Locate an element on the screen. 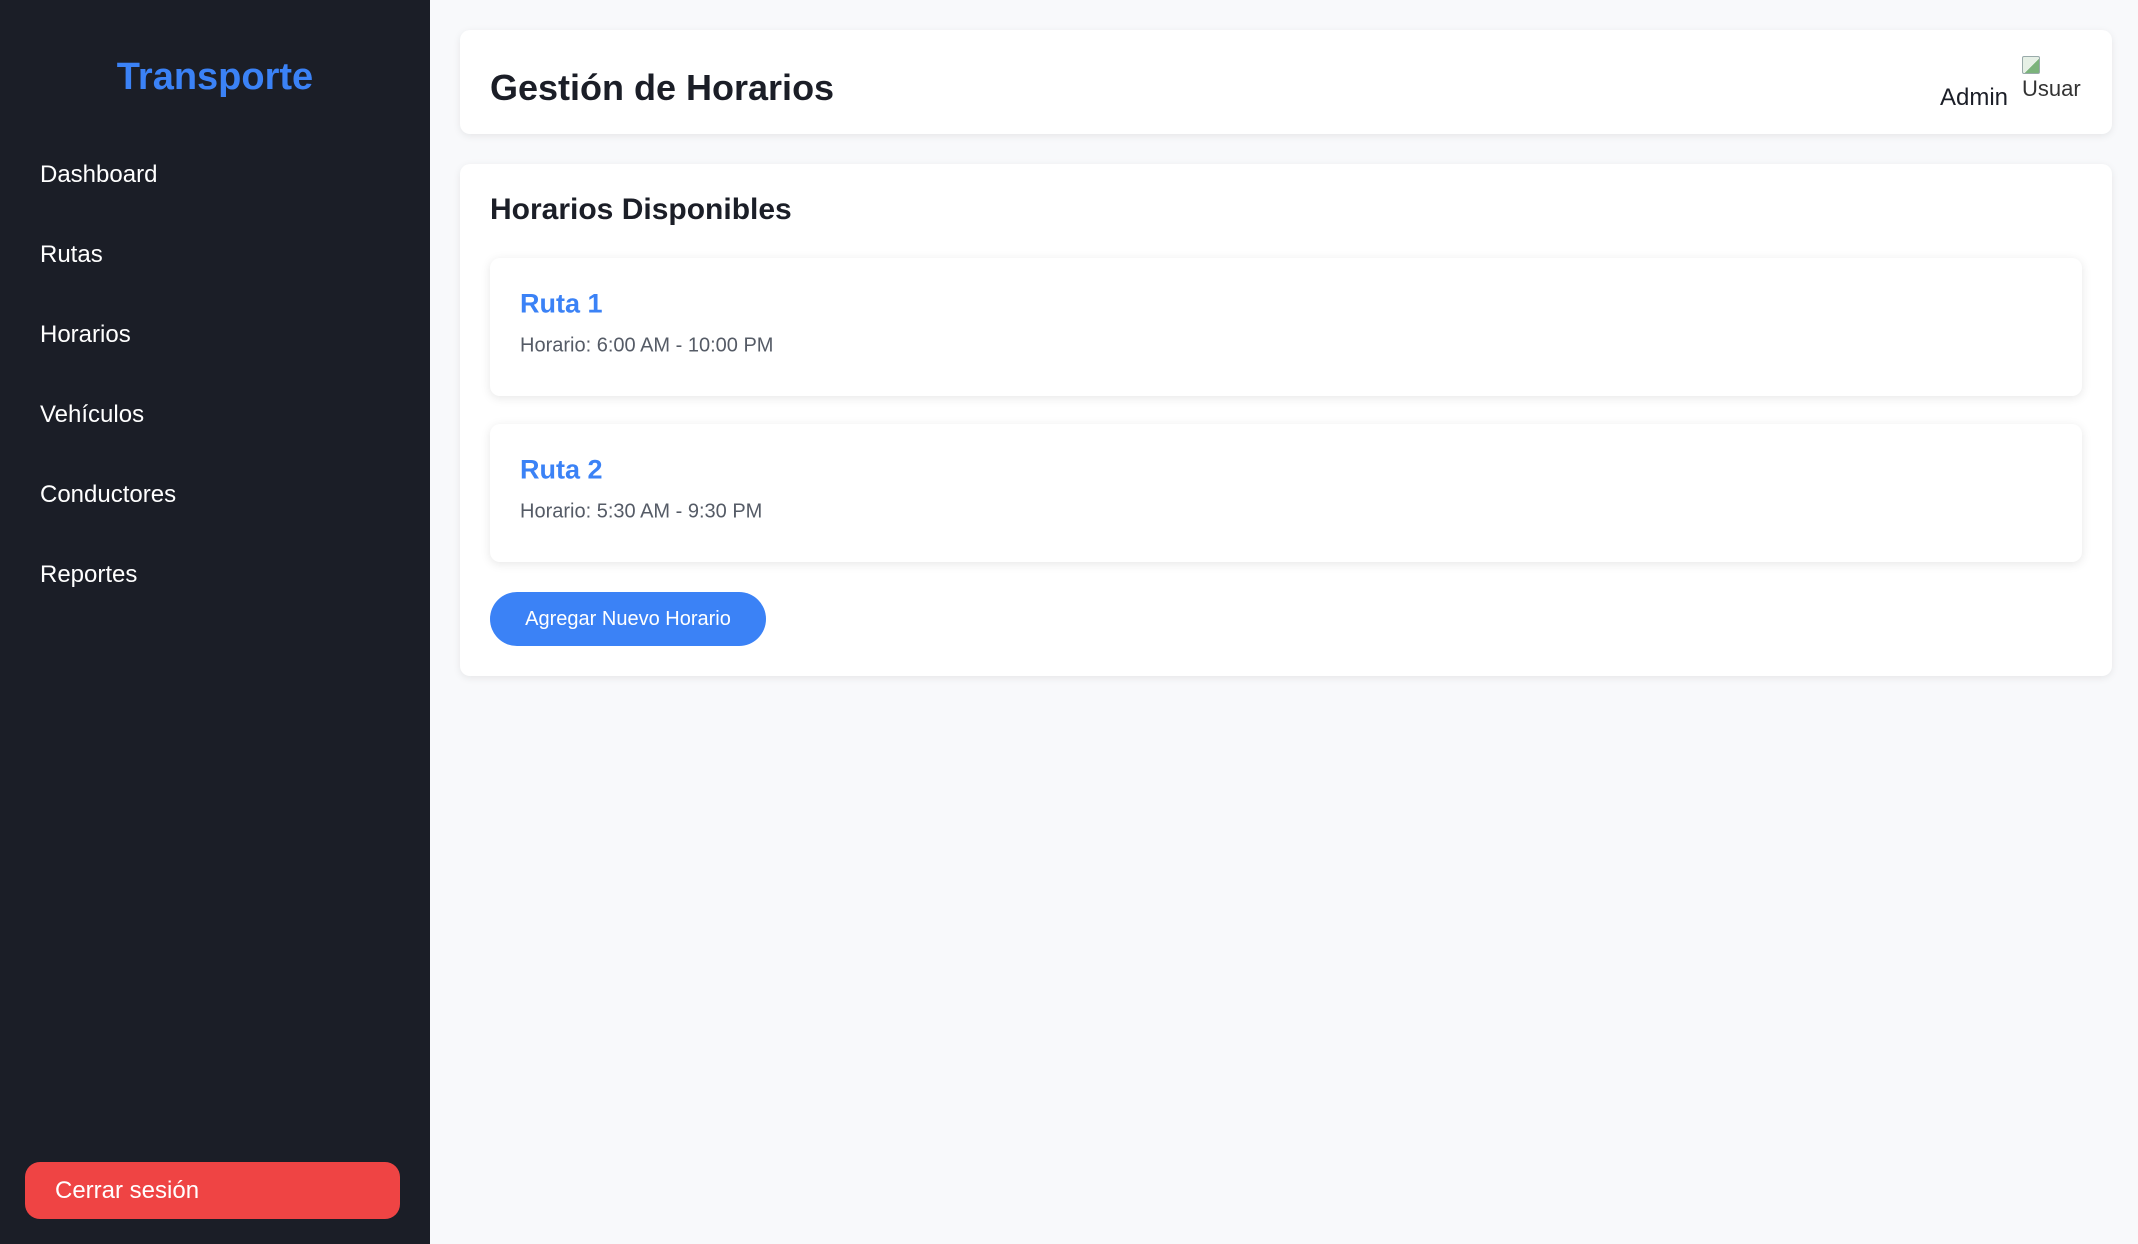 The width and height of the screenshot is (2138, 1244). page-header: Gestión de Horarios Admin Usuario is located at coordinates (1286, 82).